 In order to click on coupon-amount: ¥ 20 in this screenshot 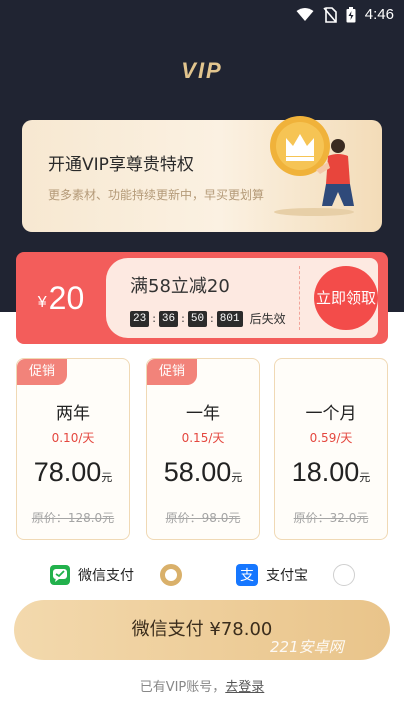, I will do `click(61, 298)`.